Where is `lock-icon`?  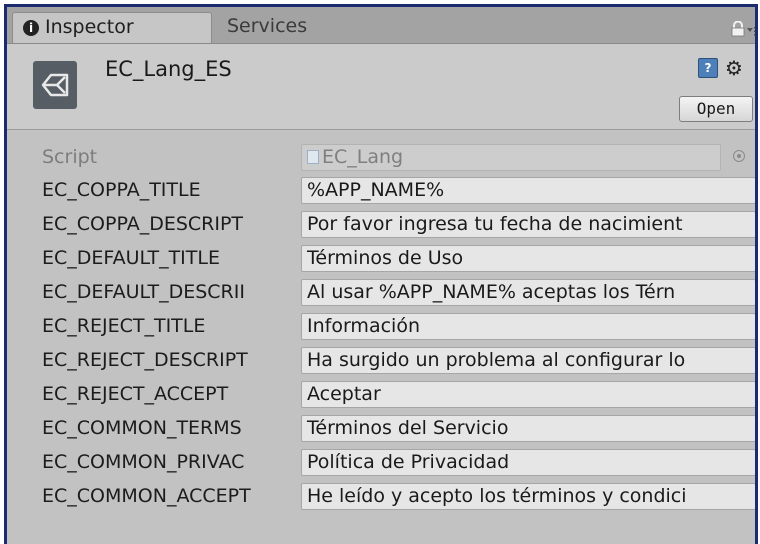
lock-icon is located at coordinates (738, 29).